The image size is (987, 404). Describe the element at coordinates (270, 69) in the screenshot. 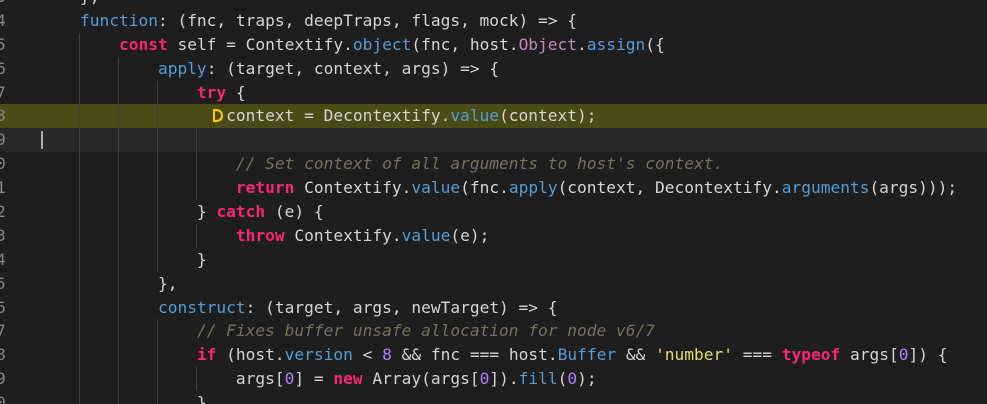

I see `code-text: apply: (target, context, args) => {` at that location.